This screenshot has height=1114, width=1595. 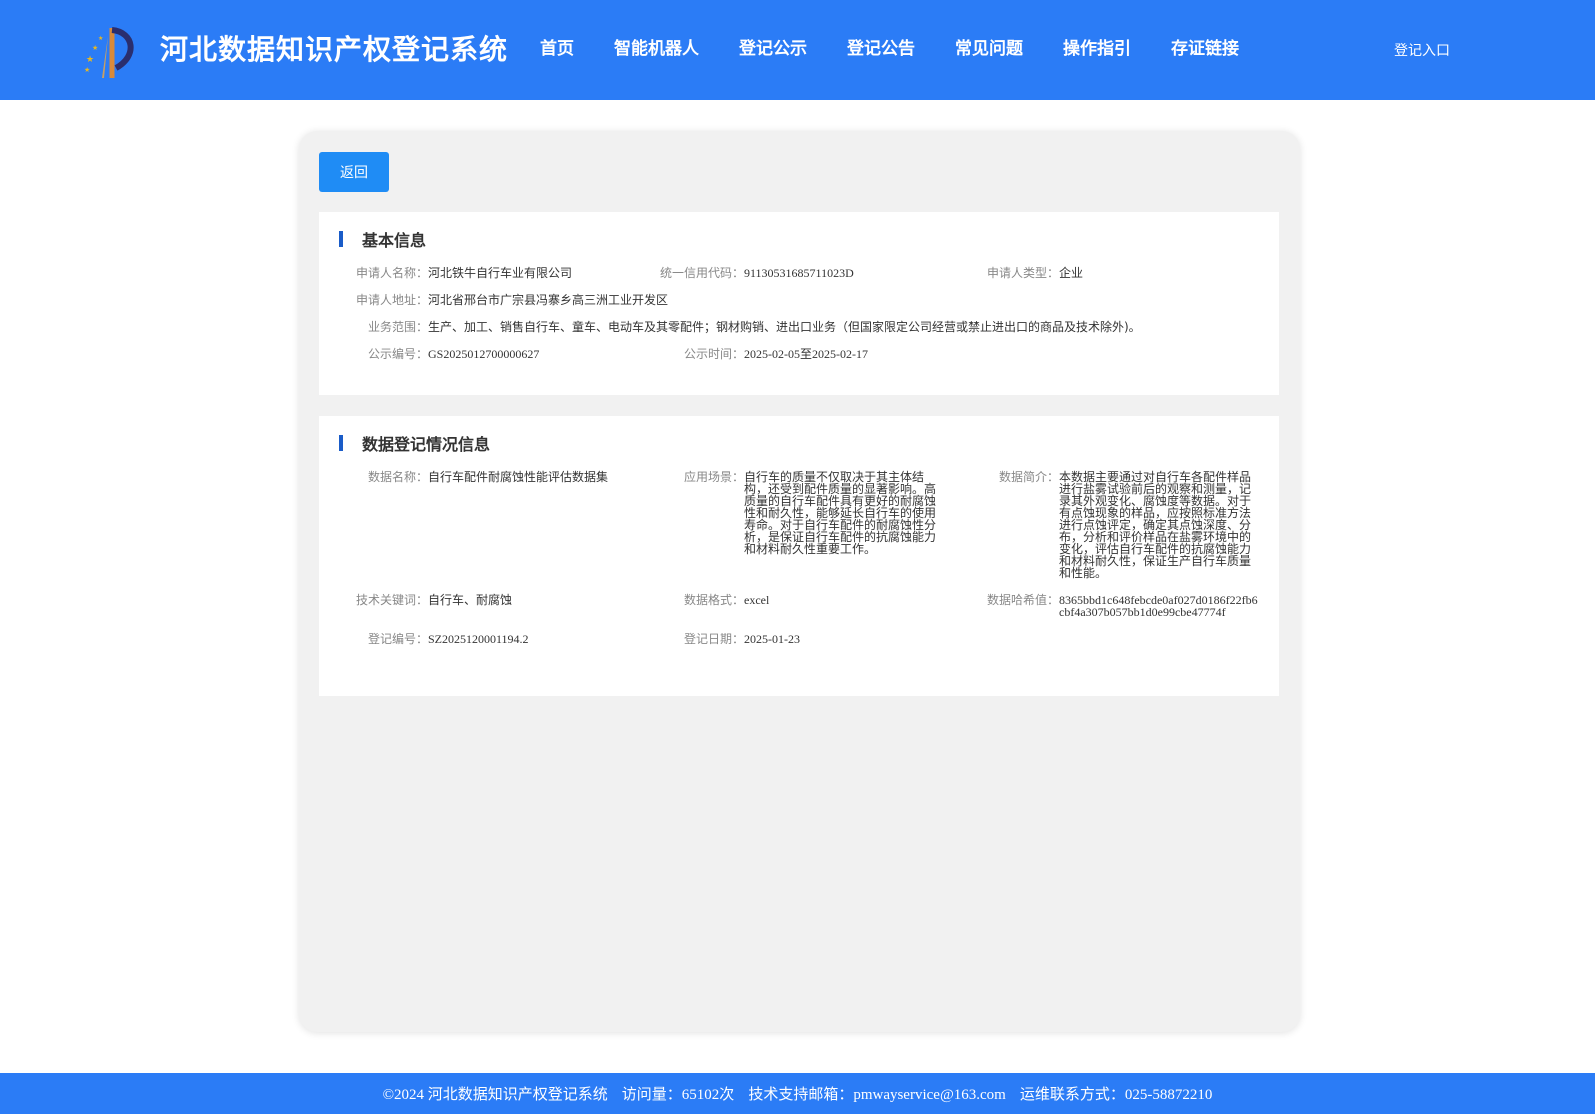 What do you see at coordinates (1022, 600) in the screenshot?
I see `hash-label: 数据哈希值：` at bounding box center [1022, 600].